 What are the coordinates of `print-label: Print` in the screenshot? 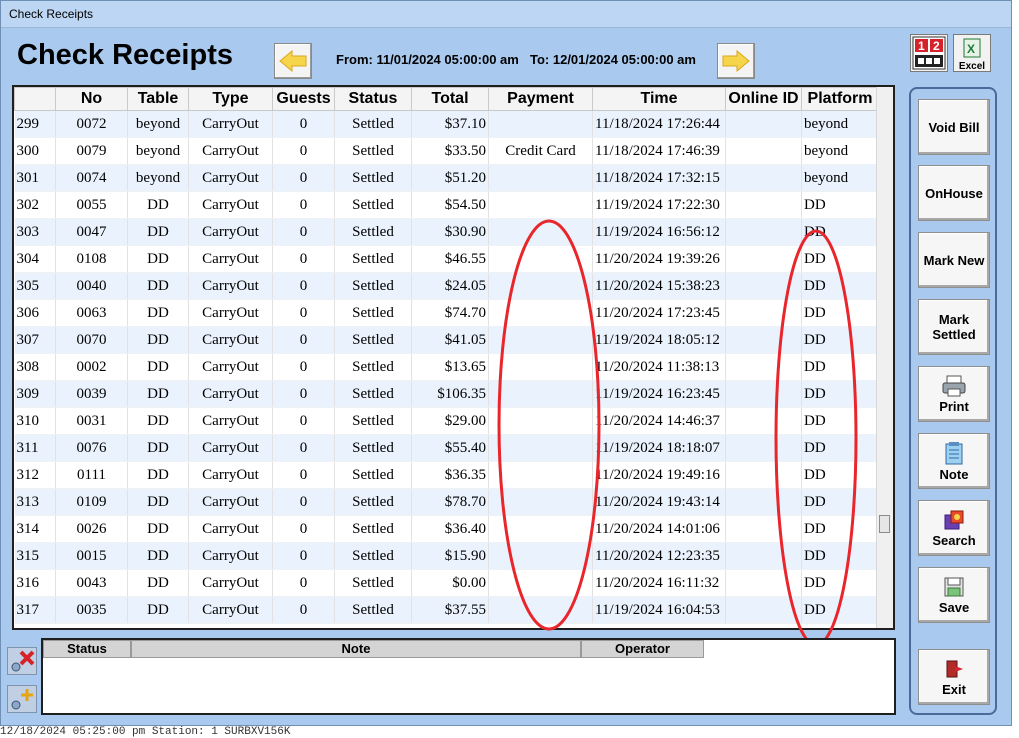 It's located at (954, 406).